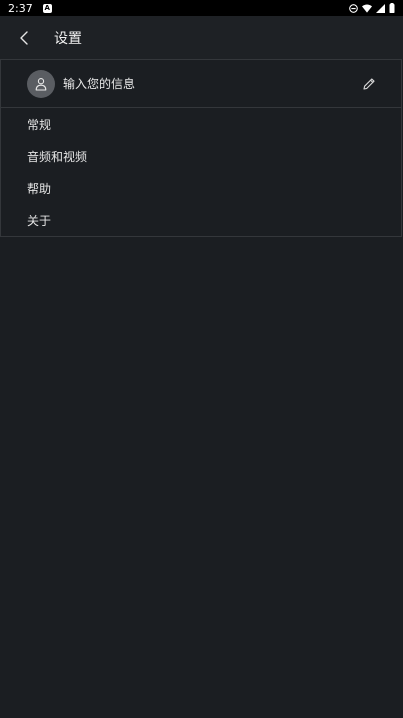 The image size is (403, 718). Describe the element at coordinates (57, 156) in the screenshot. I see `menu-item-label: 音频和视频` at that location.